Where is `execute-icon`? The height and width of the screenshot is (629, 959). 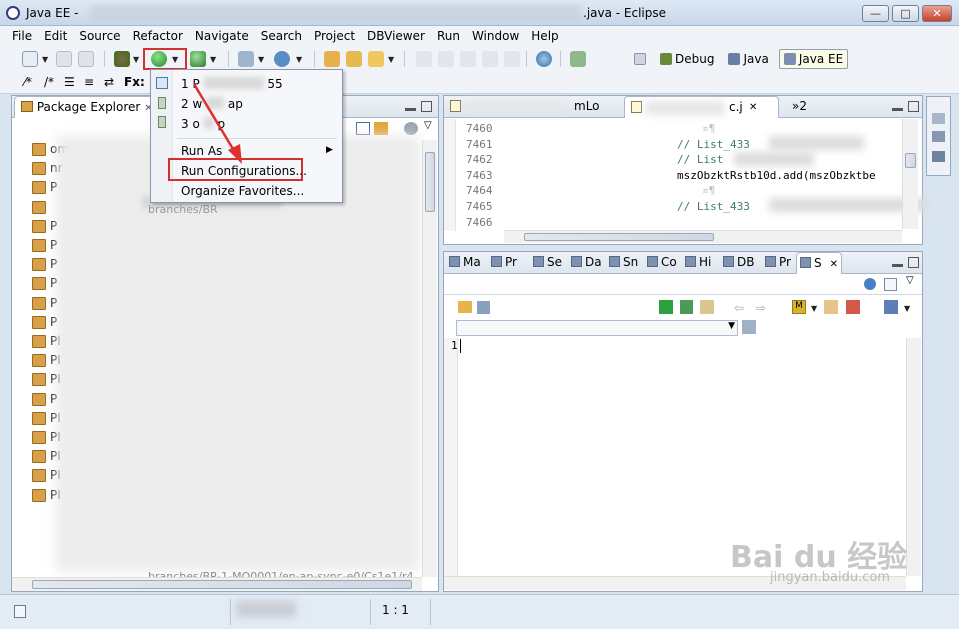 execute-icon is located at coordinates (666, 307).